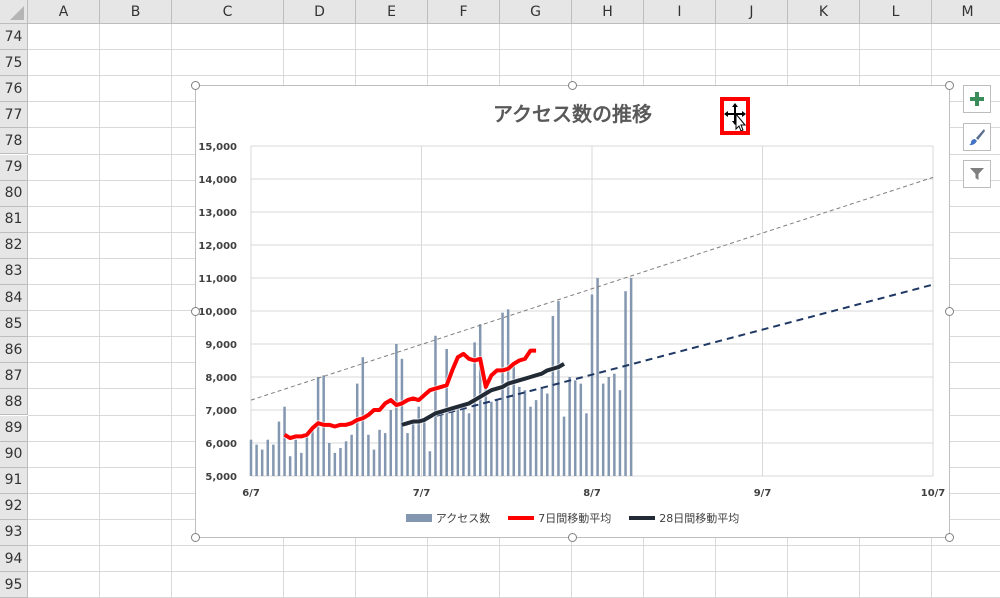 The image size is (1000, 598). I want to click on y-tick-label: 5,000, so click(221, 477).